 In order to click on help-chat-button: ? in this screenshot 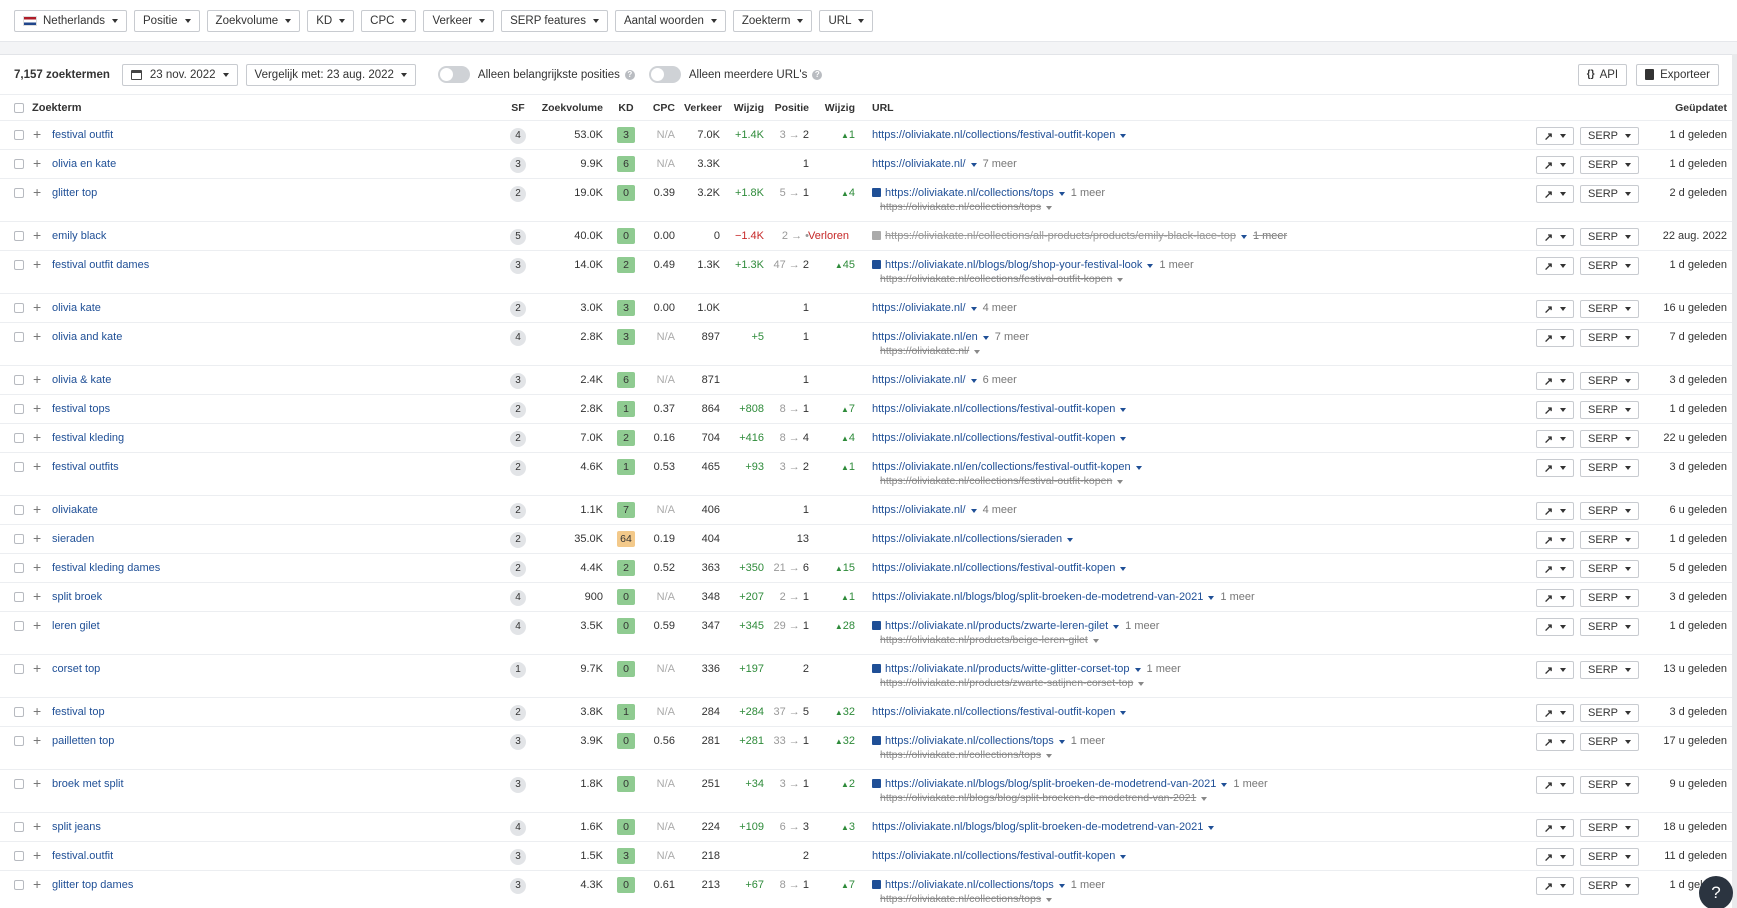, I will do `click(1716, 892)`.